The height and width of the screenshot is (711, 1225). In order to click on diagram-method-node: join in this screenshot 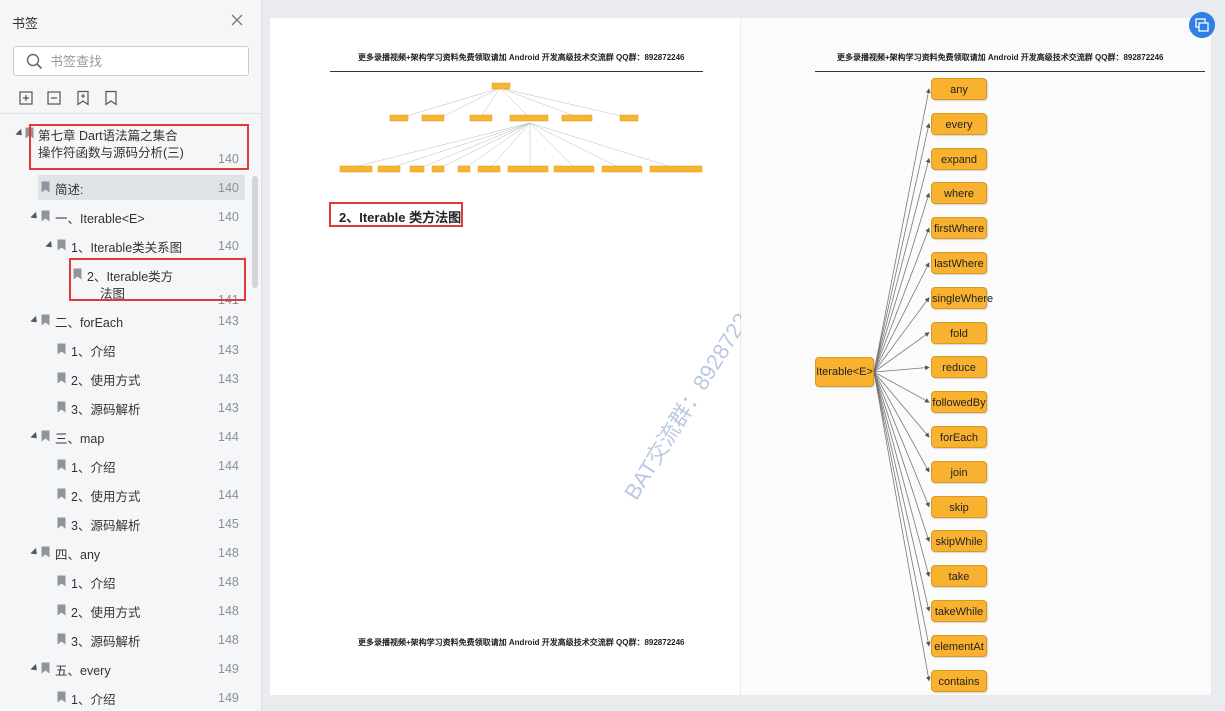, I will do `click(959, 471)`.